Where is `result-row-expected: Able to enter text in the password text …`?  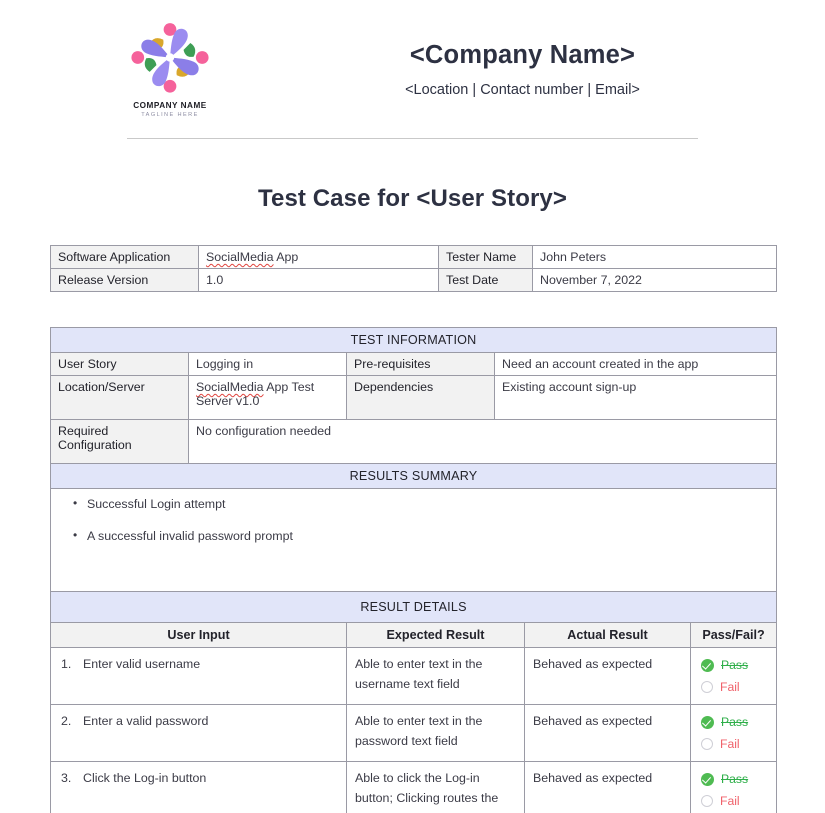 result-row-expected: Able to enter text in the password text … is located at coordinates (435, 733).